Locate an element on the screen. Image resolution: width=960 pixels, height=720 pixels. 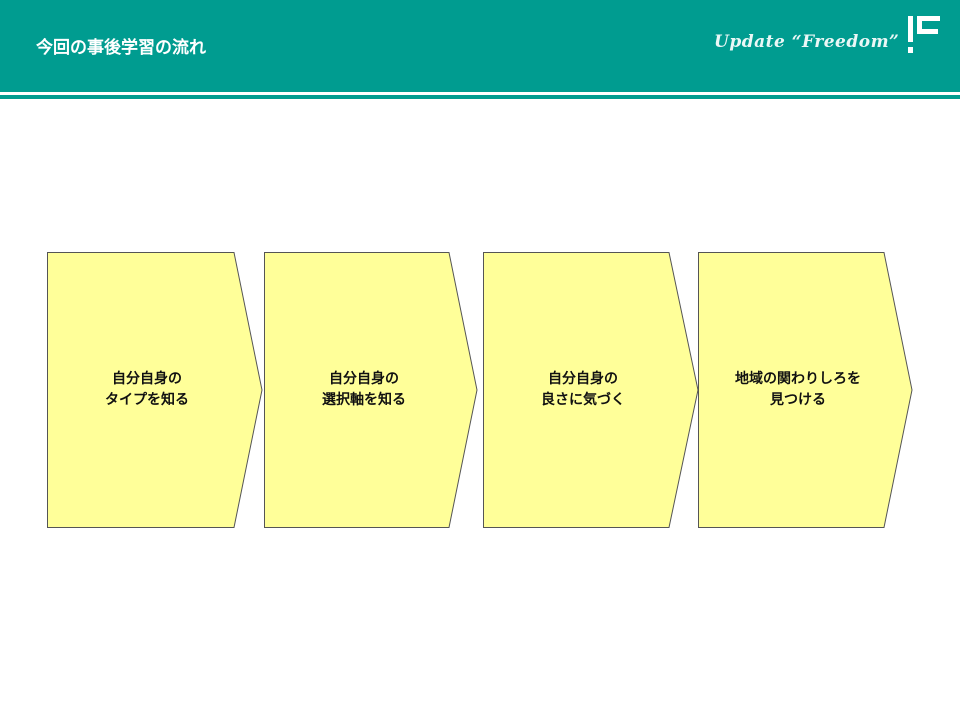
flow-step-label: 自分自身の 選択軸を知る is located at coordinates (364, 390).